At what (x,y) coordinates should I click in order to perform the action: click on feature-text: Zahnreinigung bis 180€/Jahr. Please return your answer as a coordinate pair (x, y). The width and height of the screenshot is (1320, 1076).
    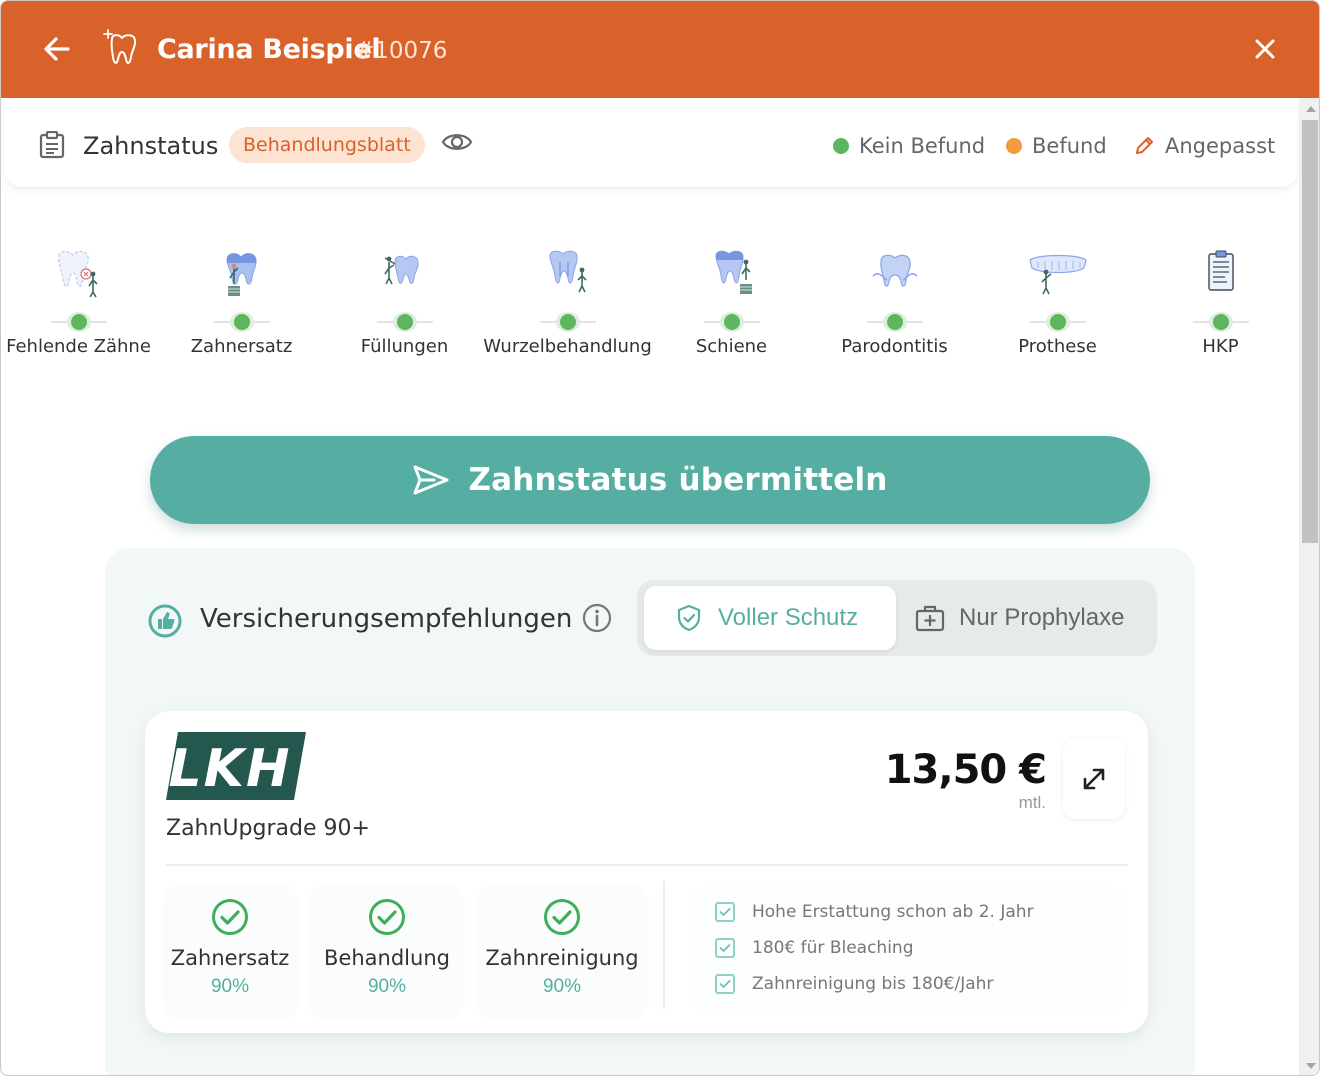
    Looking at the image, I should click on (873, 984).